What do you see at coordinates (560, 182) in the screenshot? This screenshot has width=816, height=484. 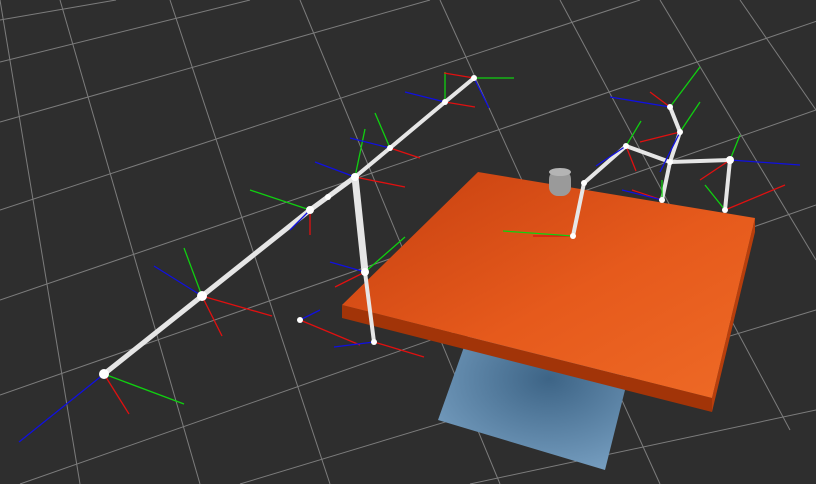 I see `gripper` at bounding box center [560, 182].